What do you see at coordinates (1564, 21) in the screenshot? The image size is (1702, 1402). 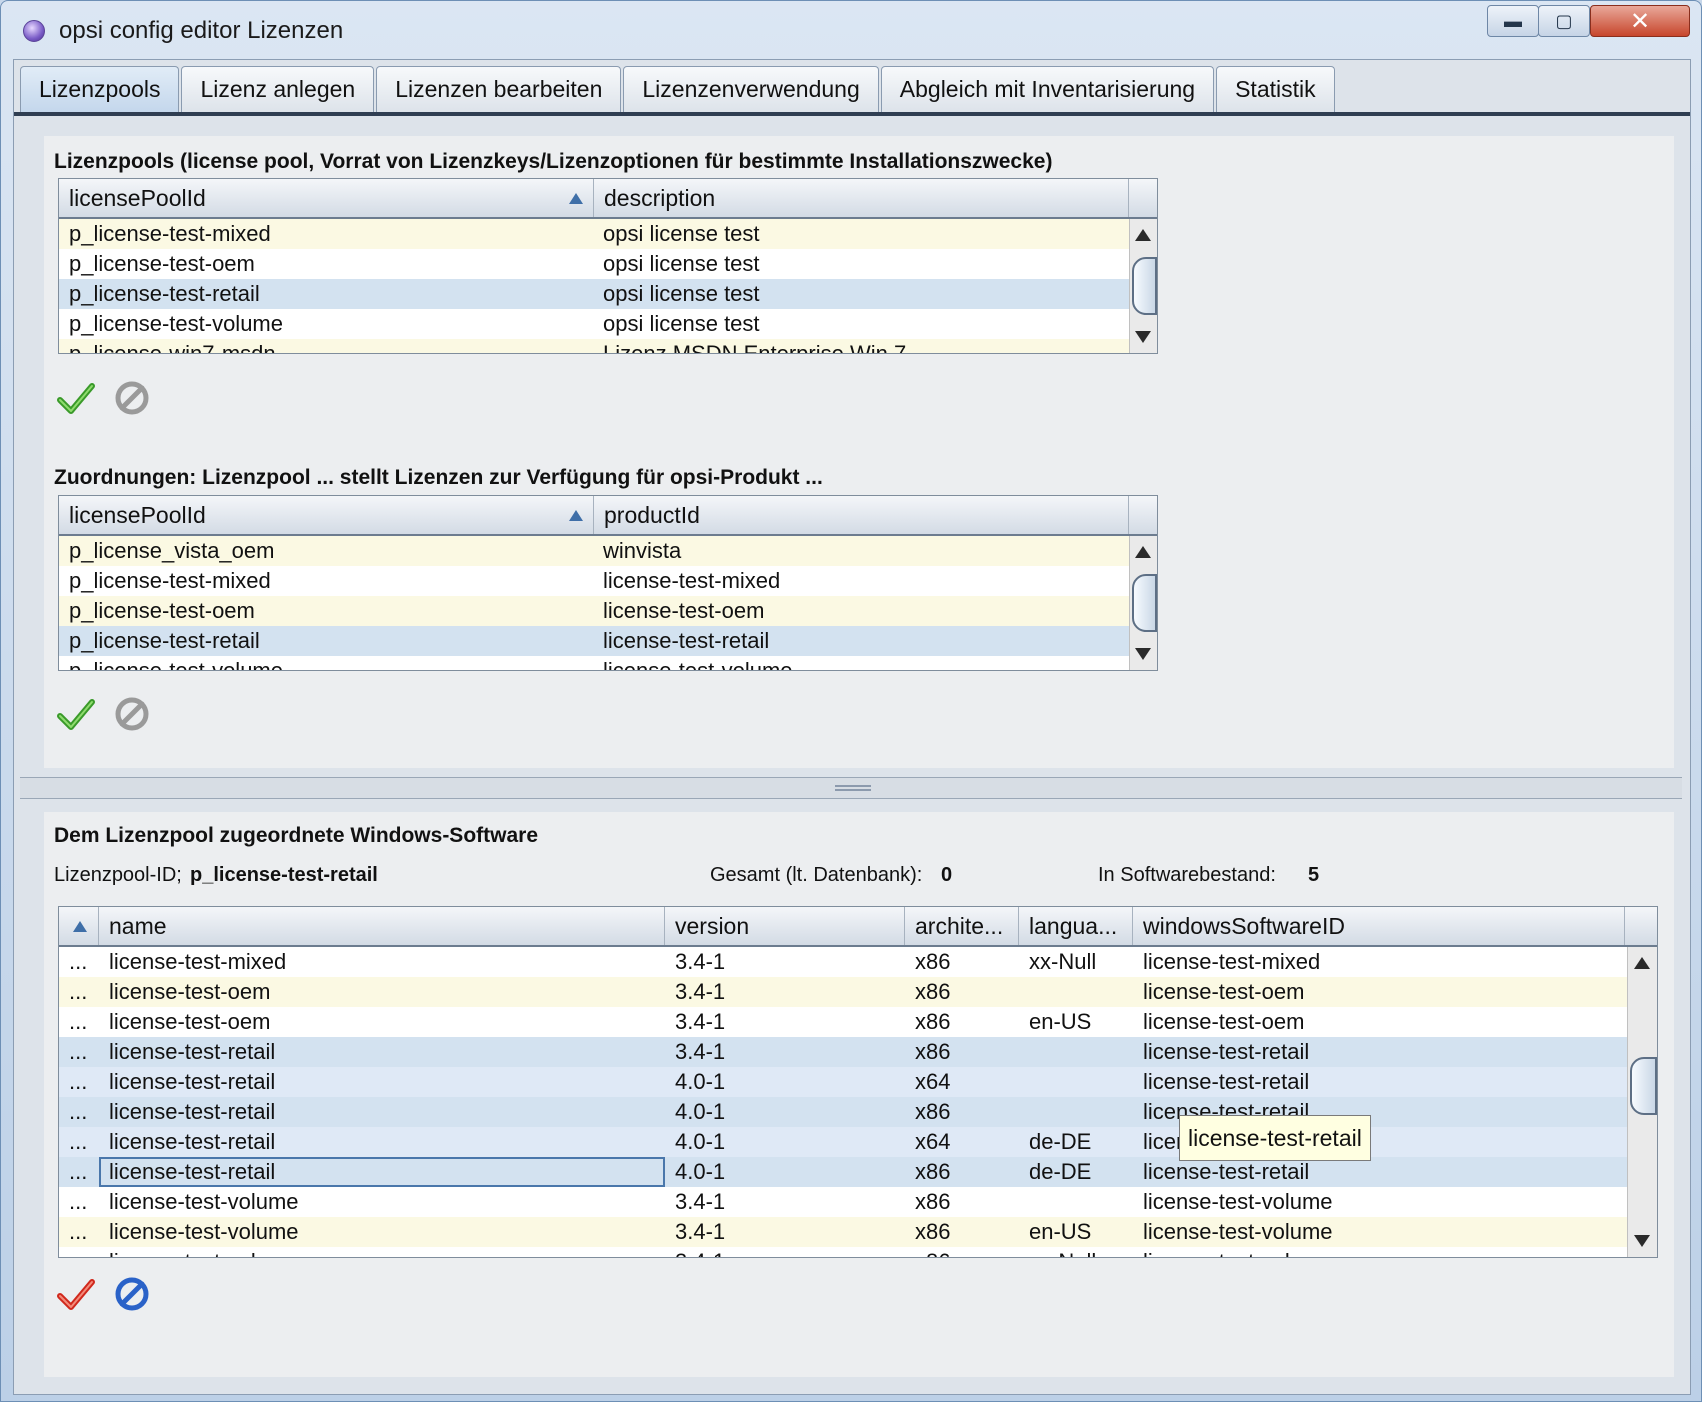 I see `maximize-button: ▢` at bounding box center [1564, 21].